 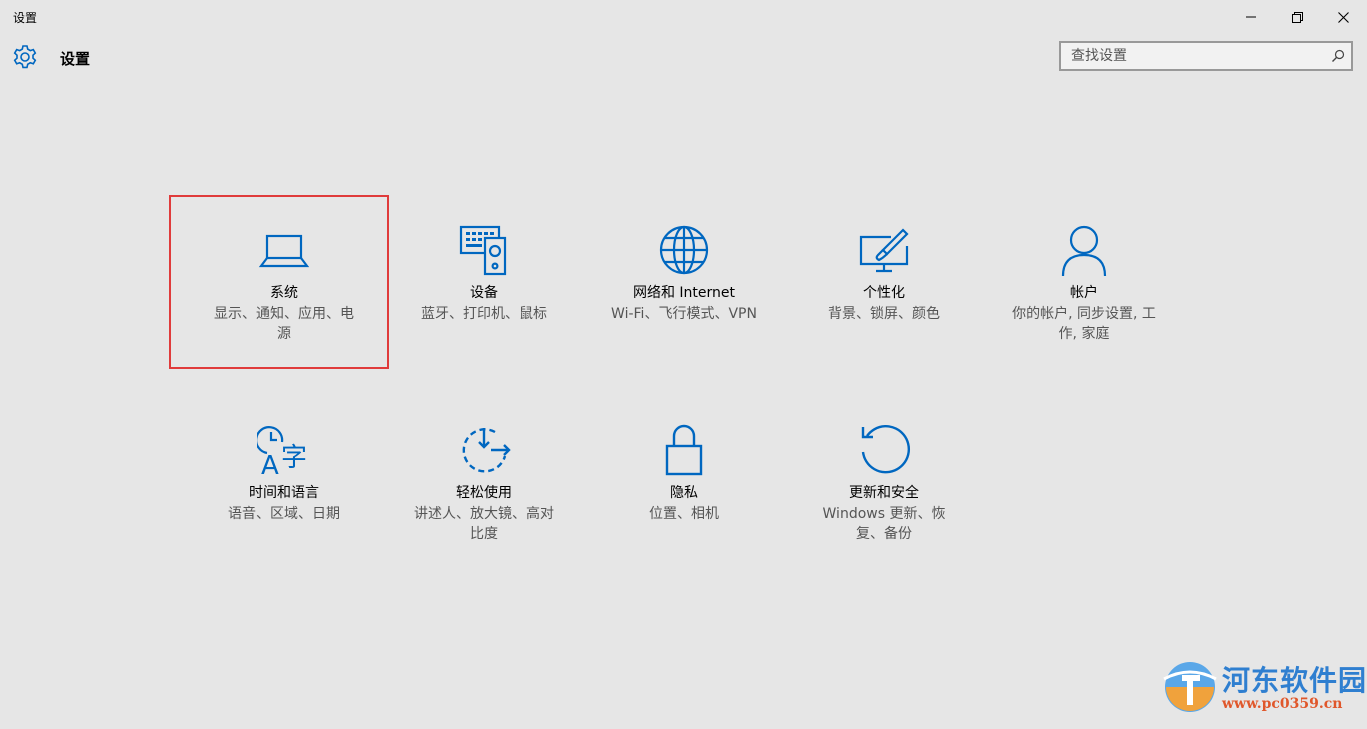 I want to click on watermark: 河东软件园 www.pc0359.cn, so click(x=1263, y=687).